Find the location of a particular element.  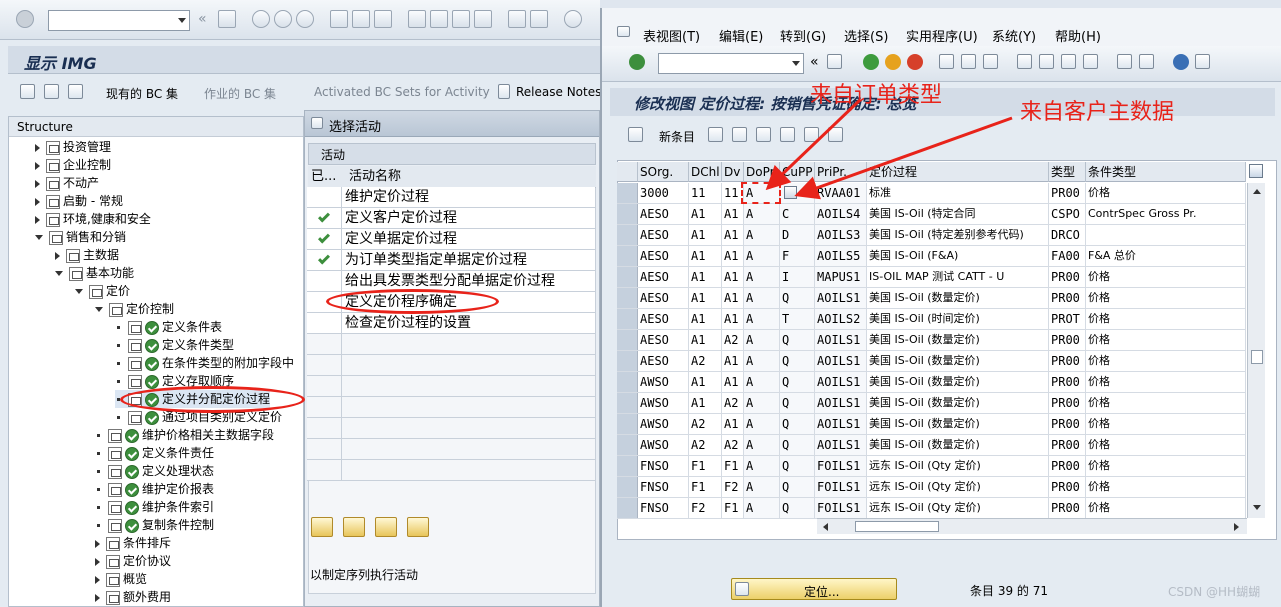

annotation-arrows is located at coordinates (889, 149).